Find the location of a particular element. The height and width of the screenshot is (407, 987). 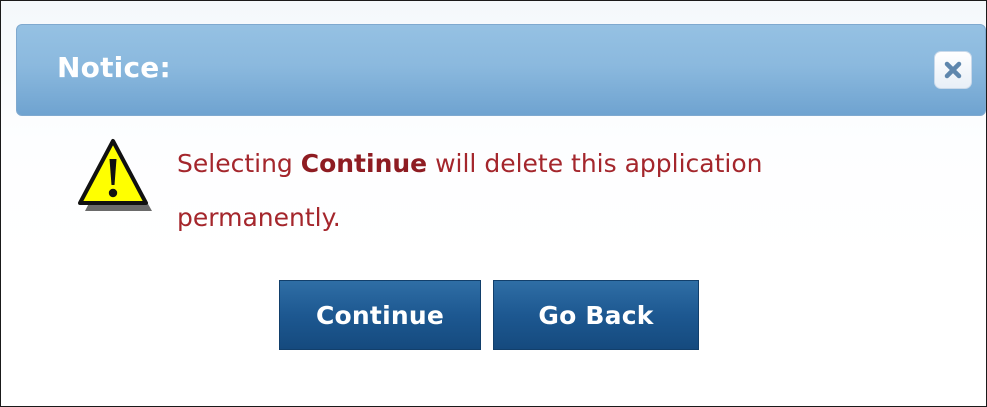

message-prefix: Selecting is located at coordinates (239, 163).